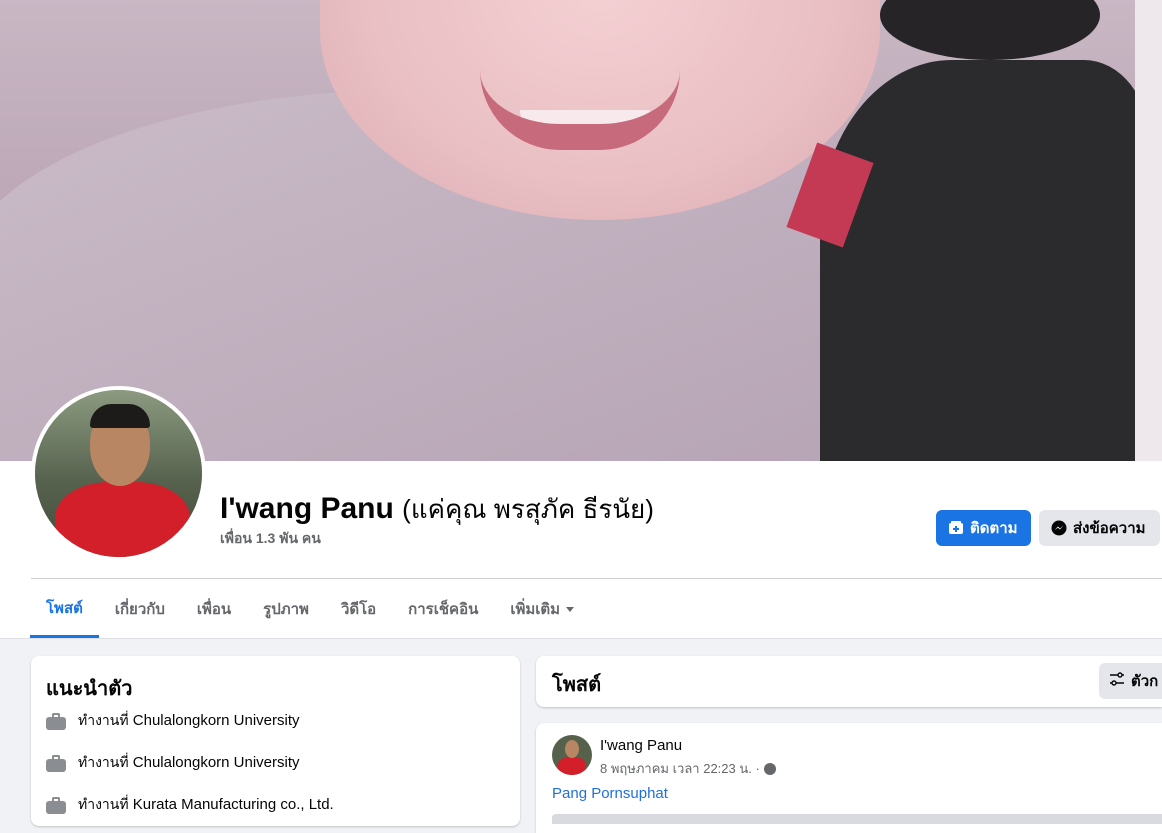 The image size is (1162, 833). I want to click on follow-icon, so click(956, 528).